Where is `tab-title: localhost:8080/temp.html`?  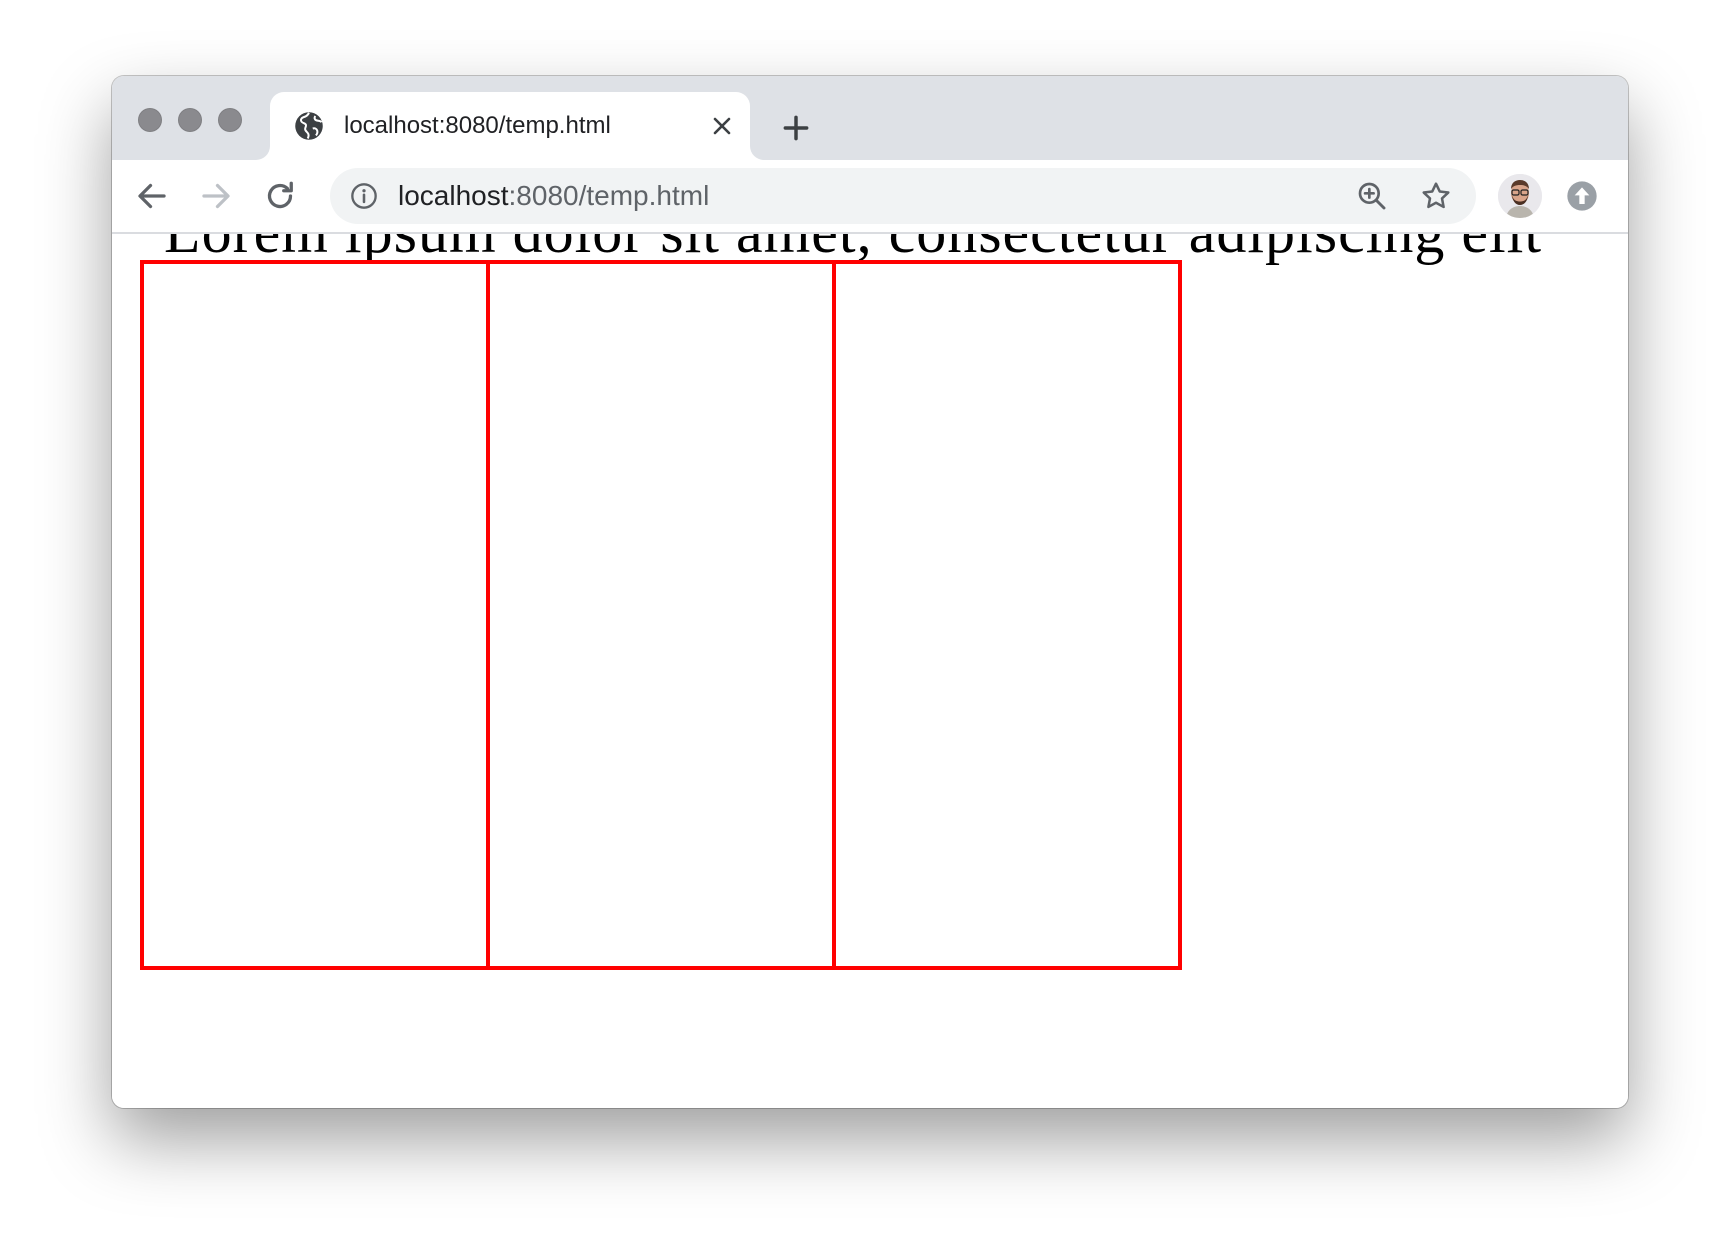
tab-title: localhost:8080/temp.html is located at coordinates (477, 125).